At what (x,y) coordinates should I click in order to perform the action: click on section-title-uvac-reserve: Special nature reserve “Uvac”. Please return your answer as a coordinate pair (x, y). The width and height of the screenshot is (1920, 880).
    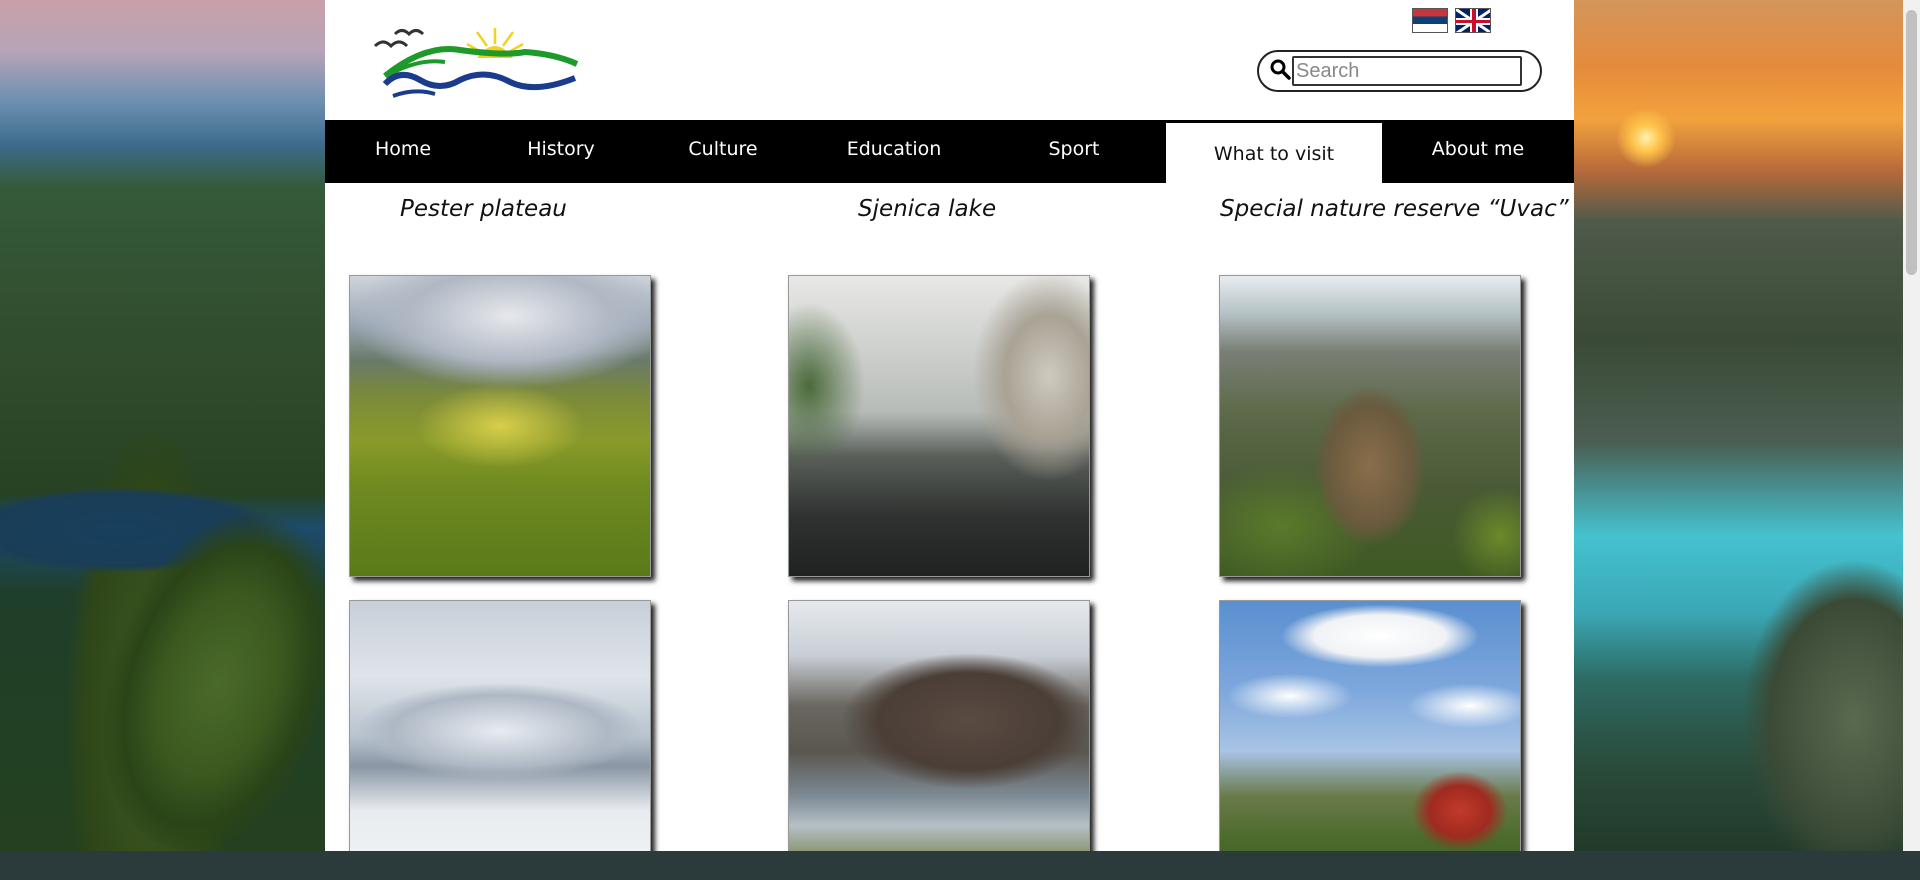
    Looking at the image, I should click on (1394, 209).